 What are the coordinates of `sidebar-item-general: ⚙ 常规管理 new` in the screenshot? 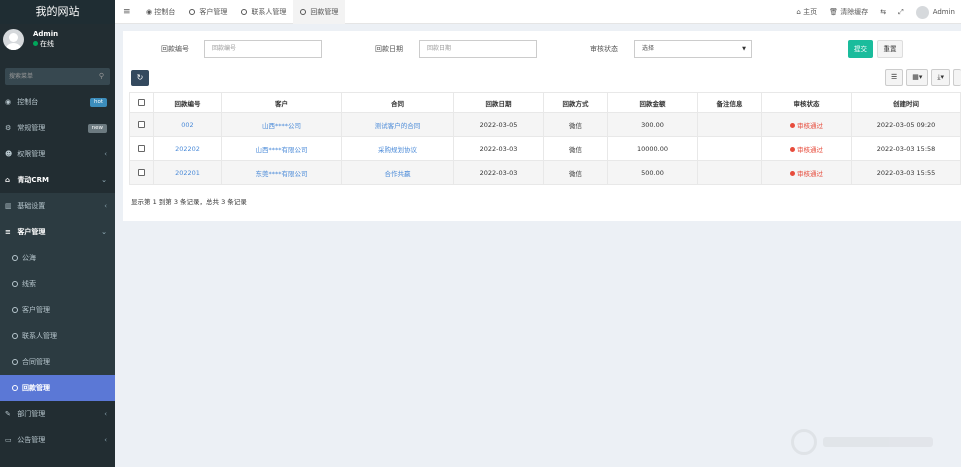 It's located at (57, 128).